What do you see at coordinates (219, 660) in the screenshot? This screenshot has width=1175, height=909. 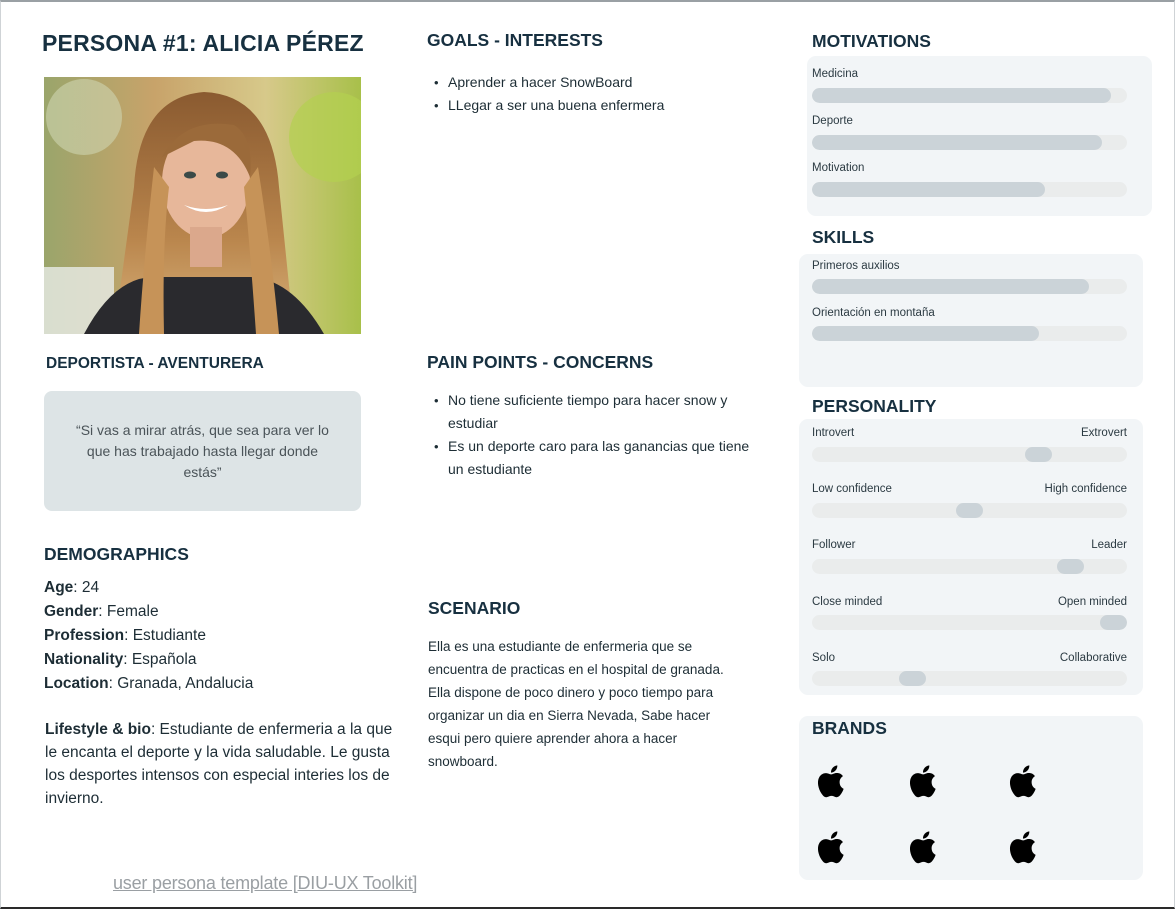 I see `demographics-row-nationality: Nationality: Española` at bounding box center [219, 660].